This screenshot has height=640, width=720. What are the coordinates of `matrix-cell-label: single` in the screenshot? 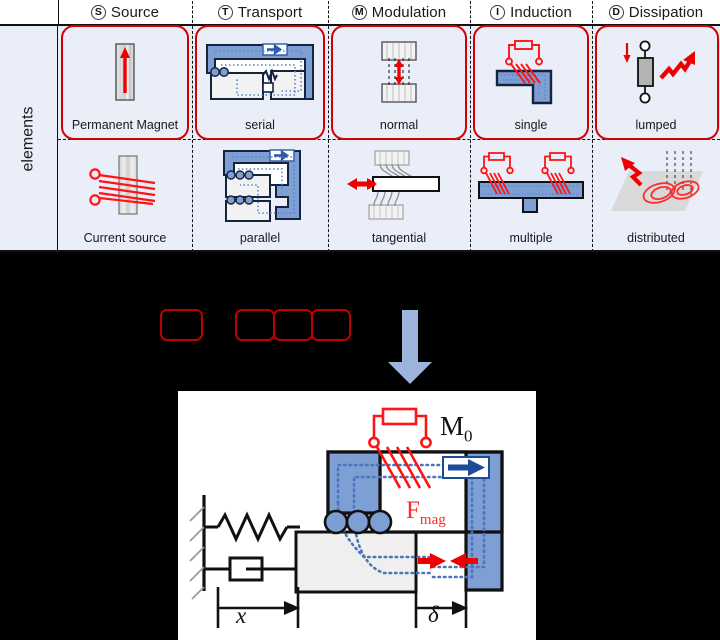 It's located at (531, 124).